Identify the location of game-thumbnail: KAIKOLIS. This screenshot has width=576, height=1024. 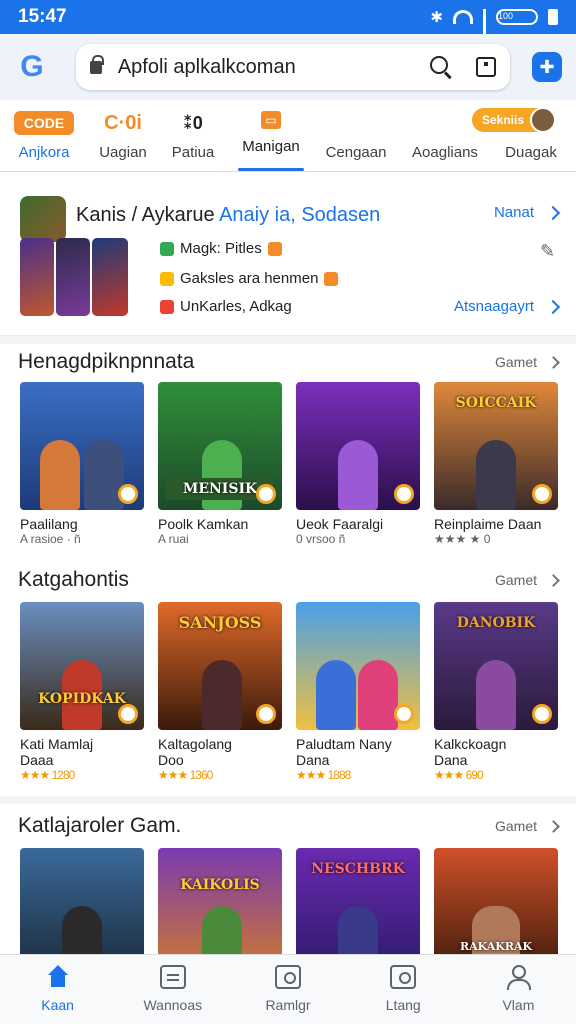
(220, 901).